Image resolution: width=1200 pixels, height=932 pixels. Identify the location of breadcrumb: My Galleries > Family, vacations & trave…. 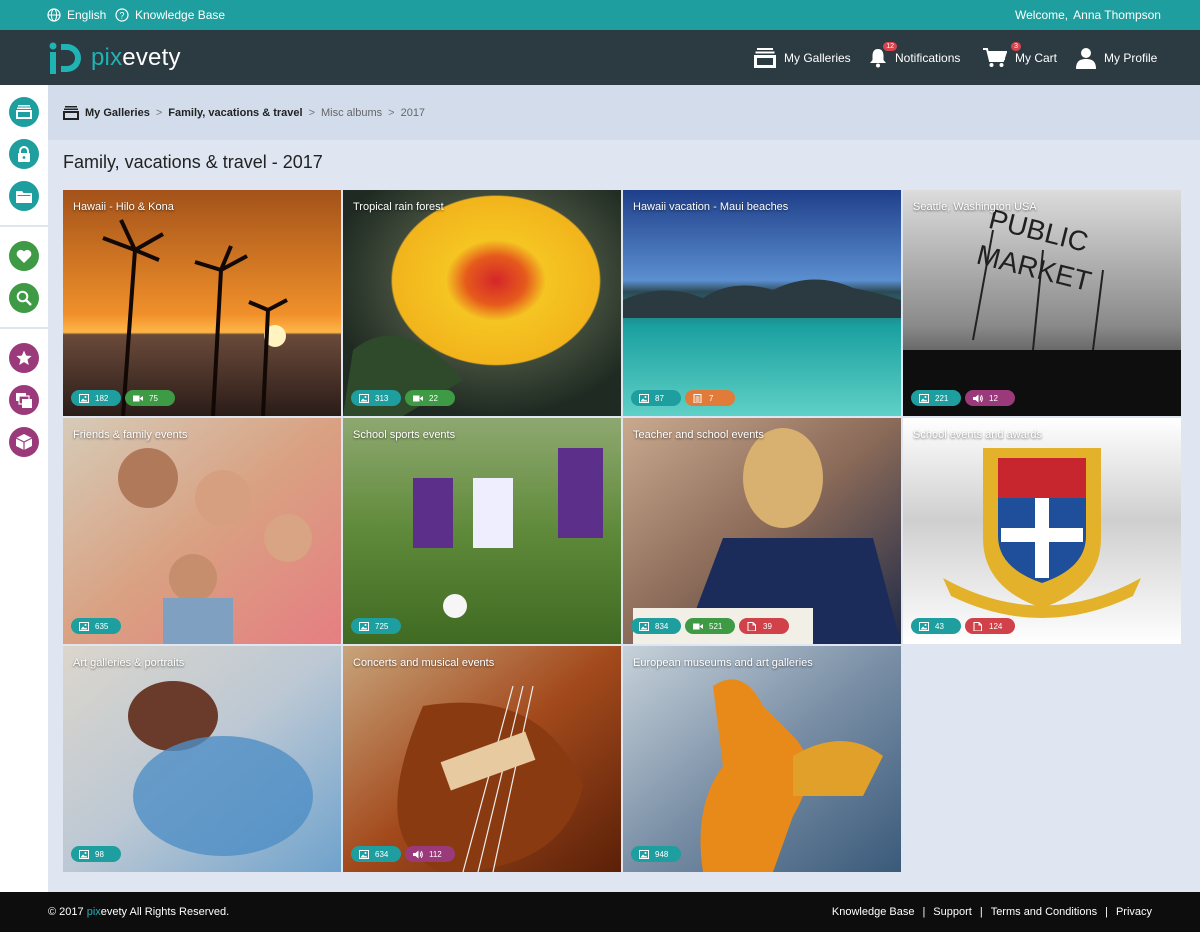
(624, 112).